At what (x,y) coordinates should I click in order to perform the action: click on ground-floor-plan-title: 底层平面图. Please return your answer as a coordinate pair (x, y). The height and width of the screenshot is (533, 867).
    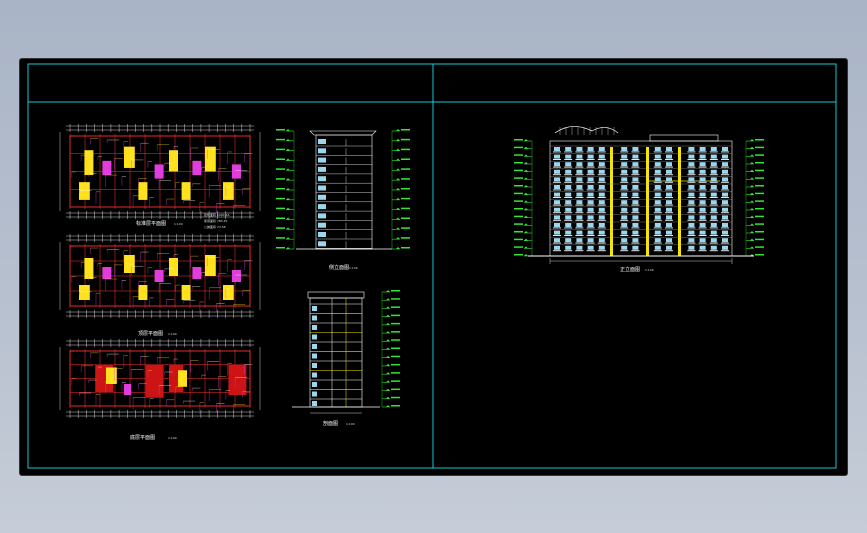
    Looking at the image, I should click on (142, 437).